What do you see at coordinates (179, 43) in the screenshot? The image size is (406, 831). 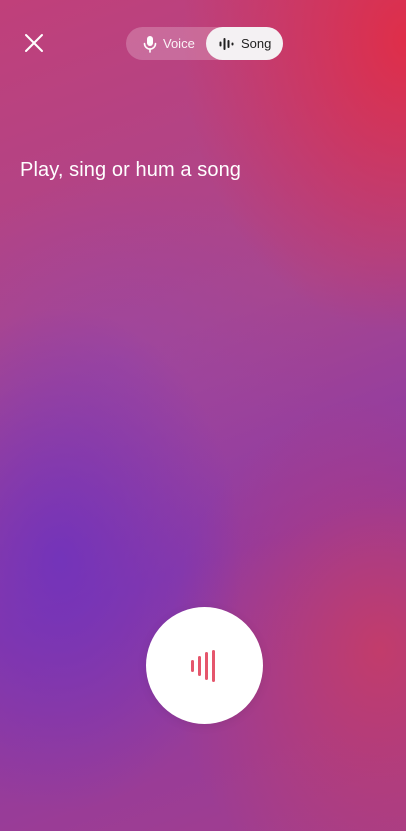 I see `voice-mode-label: Voice` at bounding box center [179, 43].